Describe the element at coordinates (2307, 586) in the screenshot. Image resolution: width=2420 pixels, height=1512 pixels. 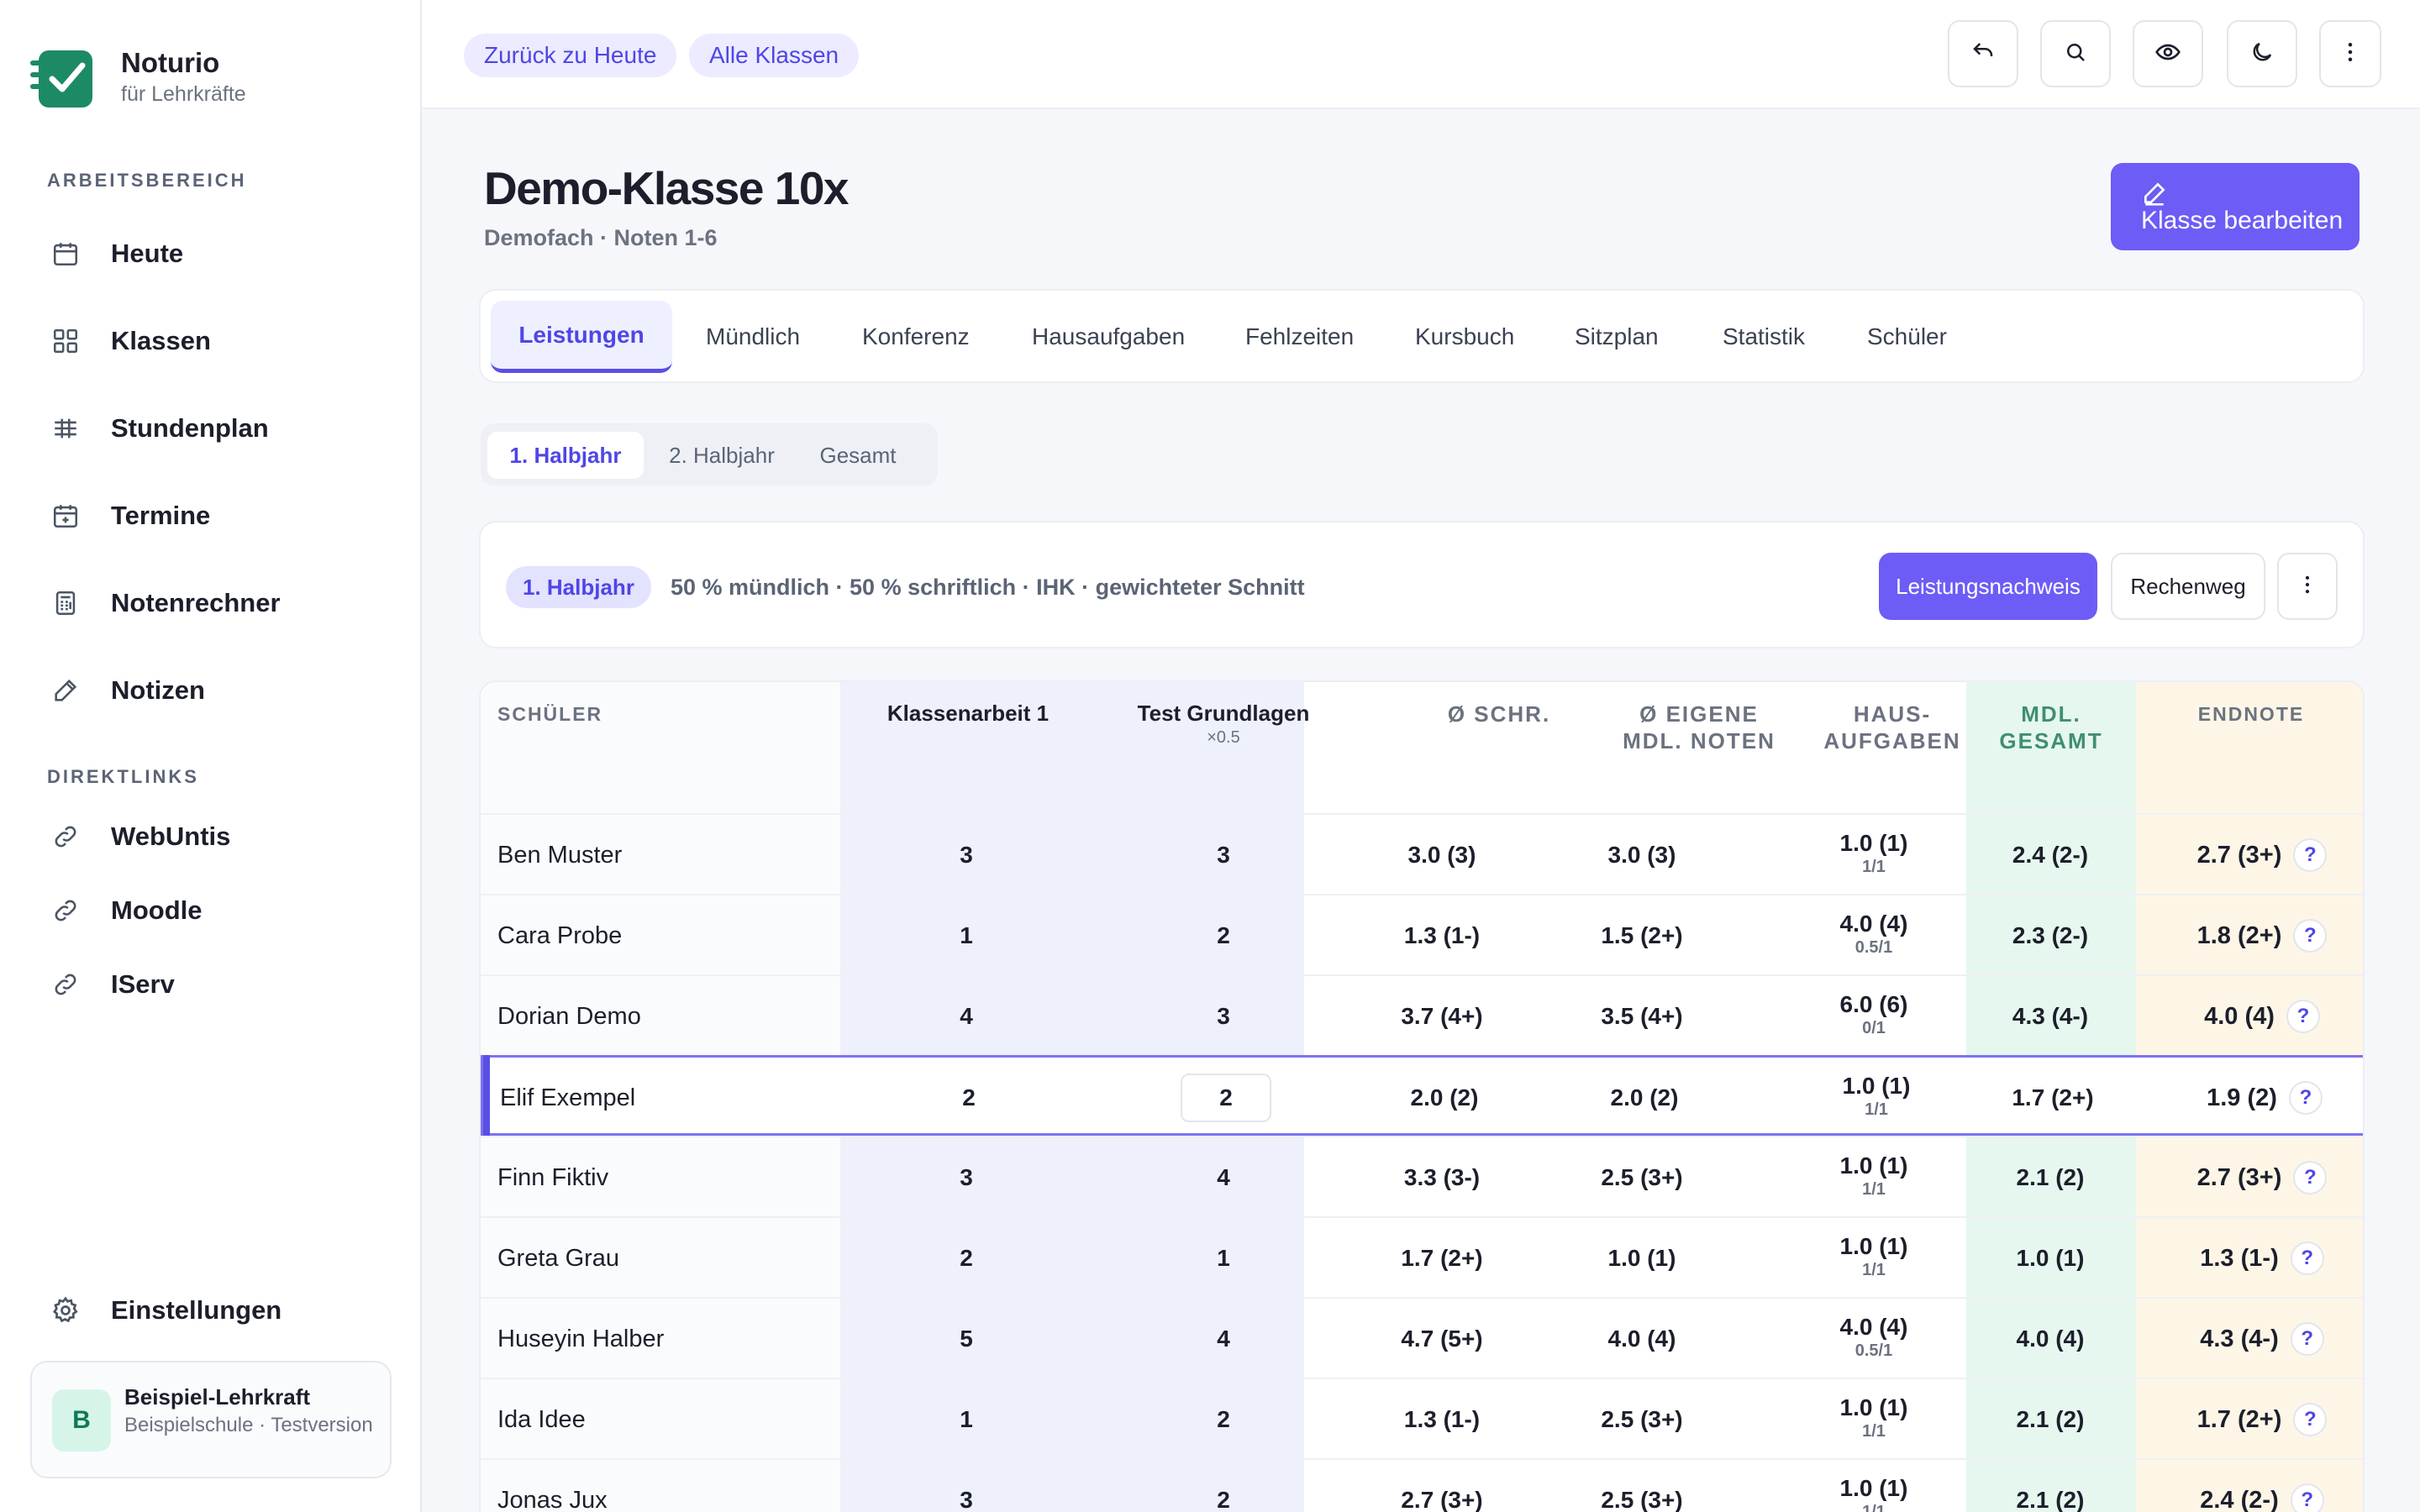
I see `info-more-button` at that location.